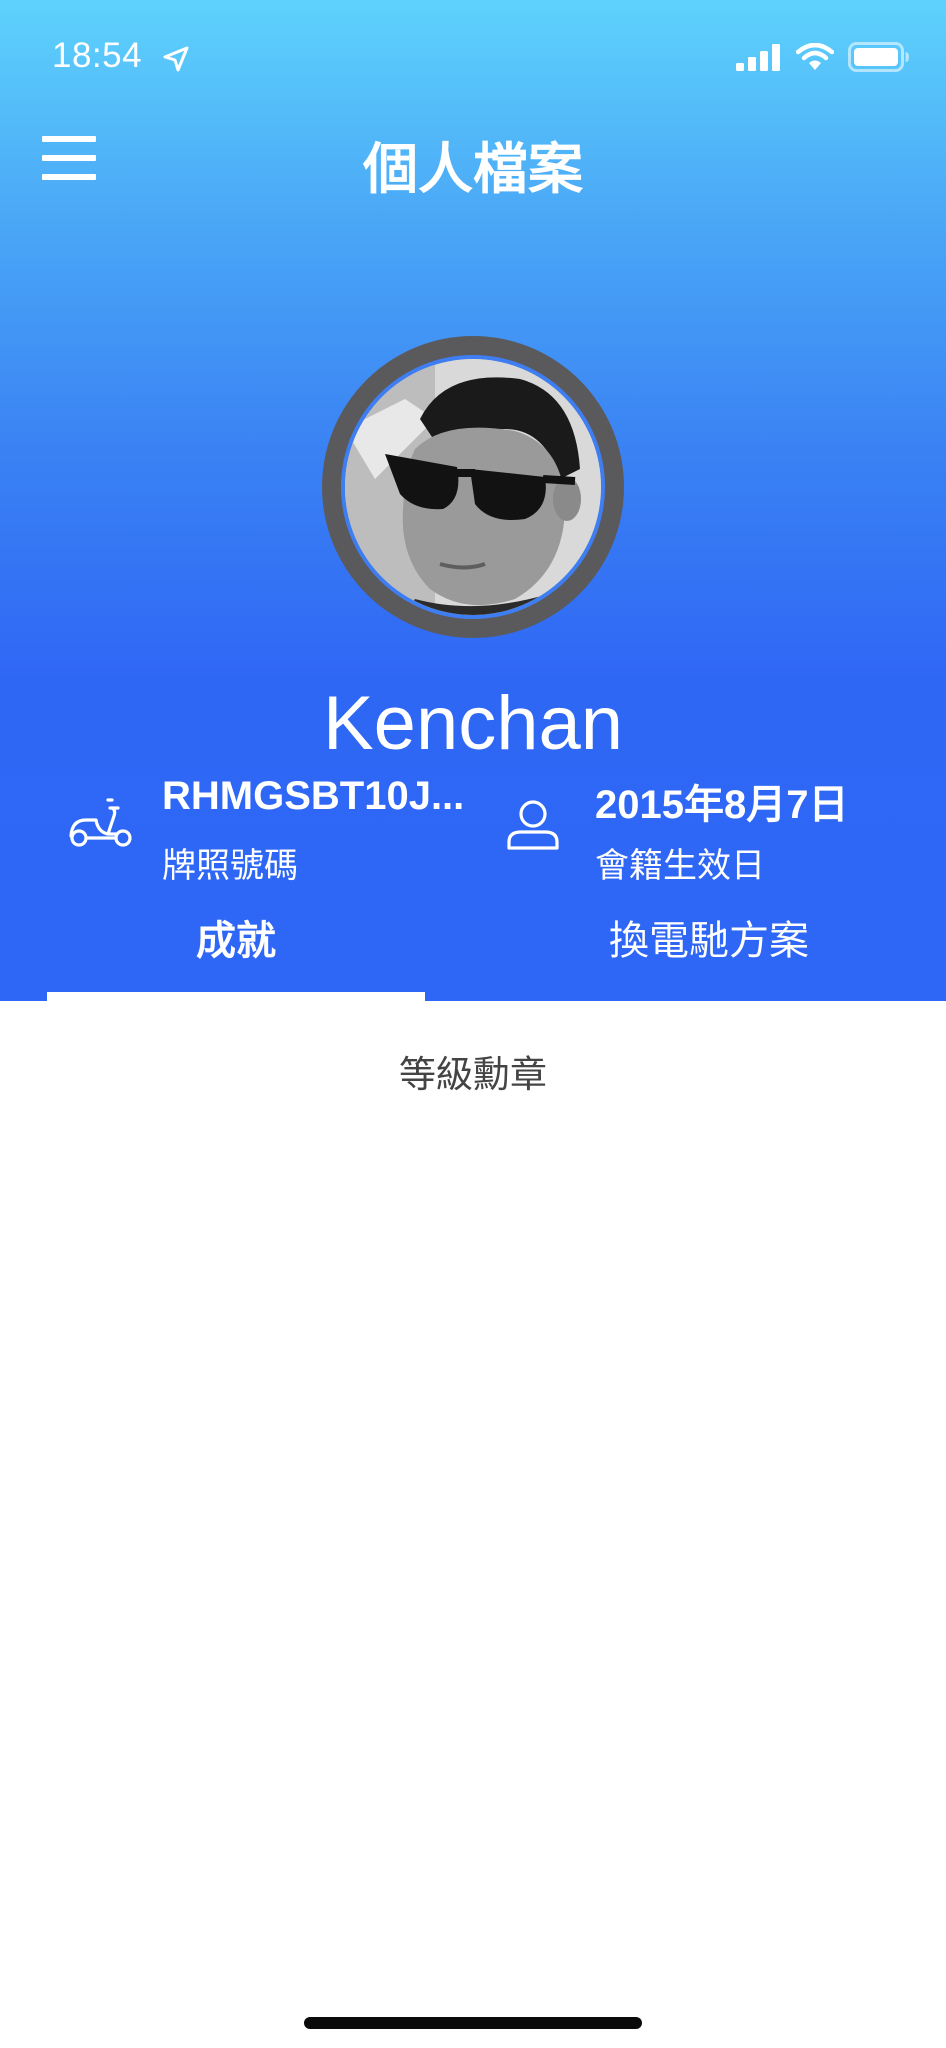 The width and height of the screenshot is (946, 2048). Describe the element at coordinates (472, 169) in the screenshot. I see `page-title: 個人檔案` at that location.